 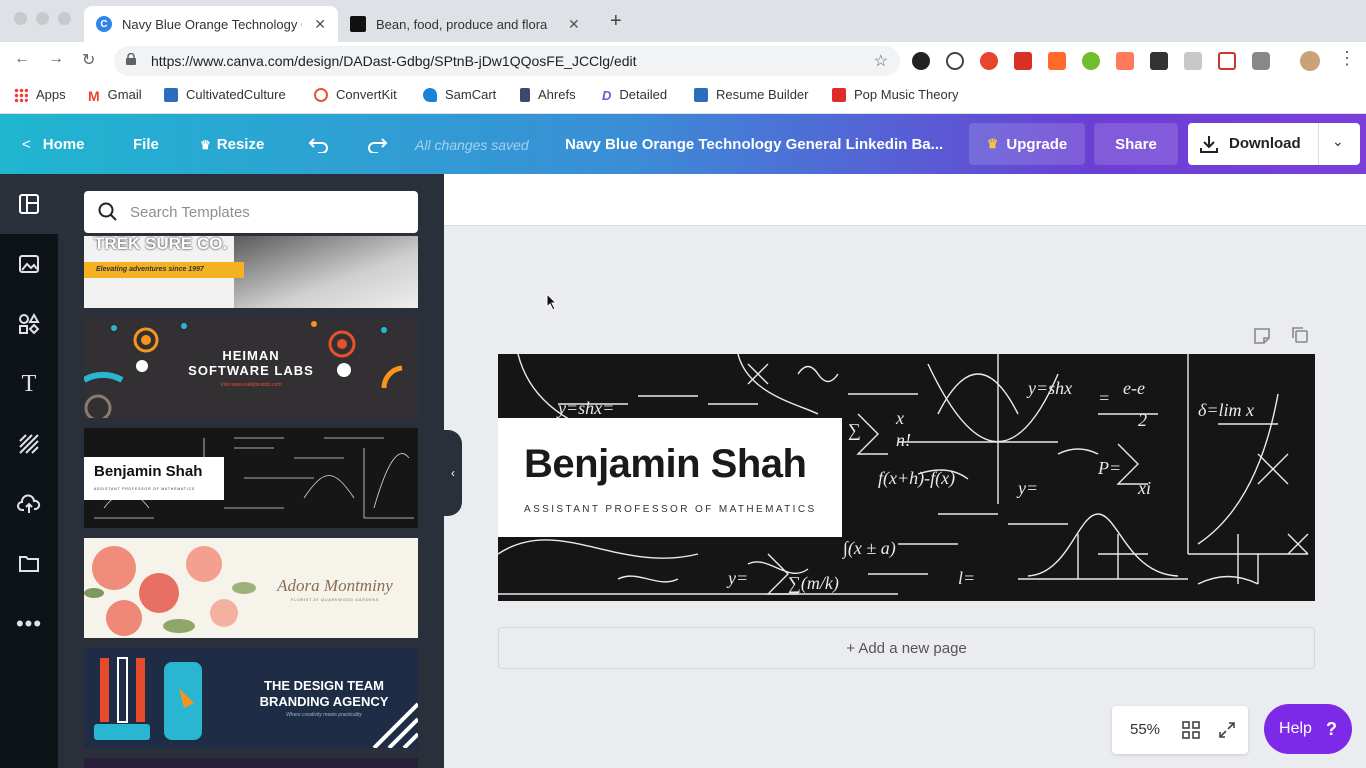 What do you see at coordinates (1318, 144) in the screenshot?
I see `divider` at bounding box center [1318, 144].